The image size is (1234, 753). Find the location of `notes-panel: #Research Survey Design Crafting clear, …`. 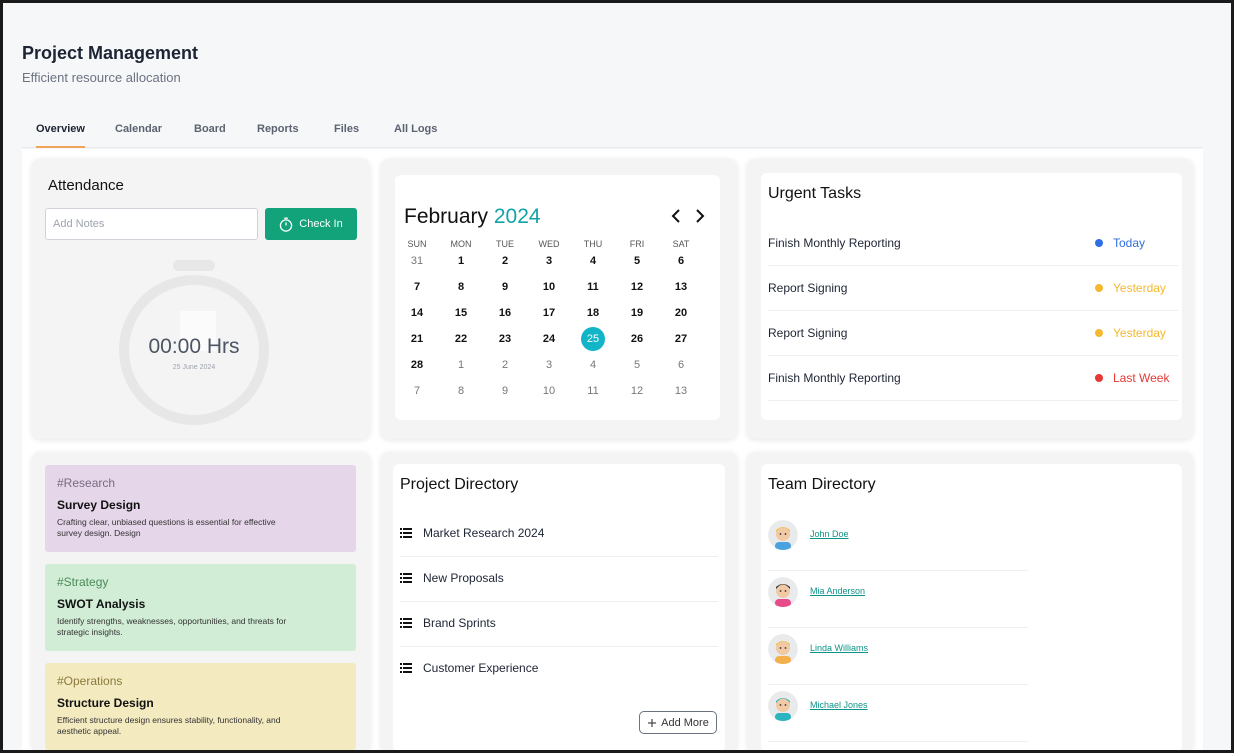

notes-panel: #Research Survey Design Crafting clear, … is located at coordinates (201, 601).